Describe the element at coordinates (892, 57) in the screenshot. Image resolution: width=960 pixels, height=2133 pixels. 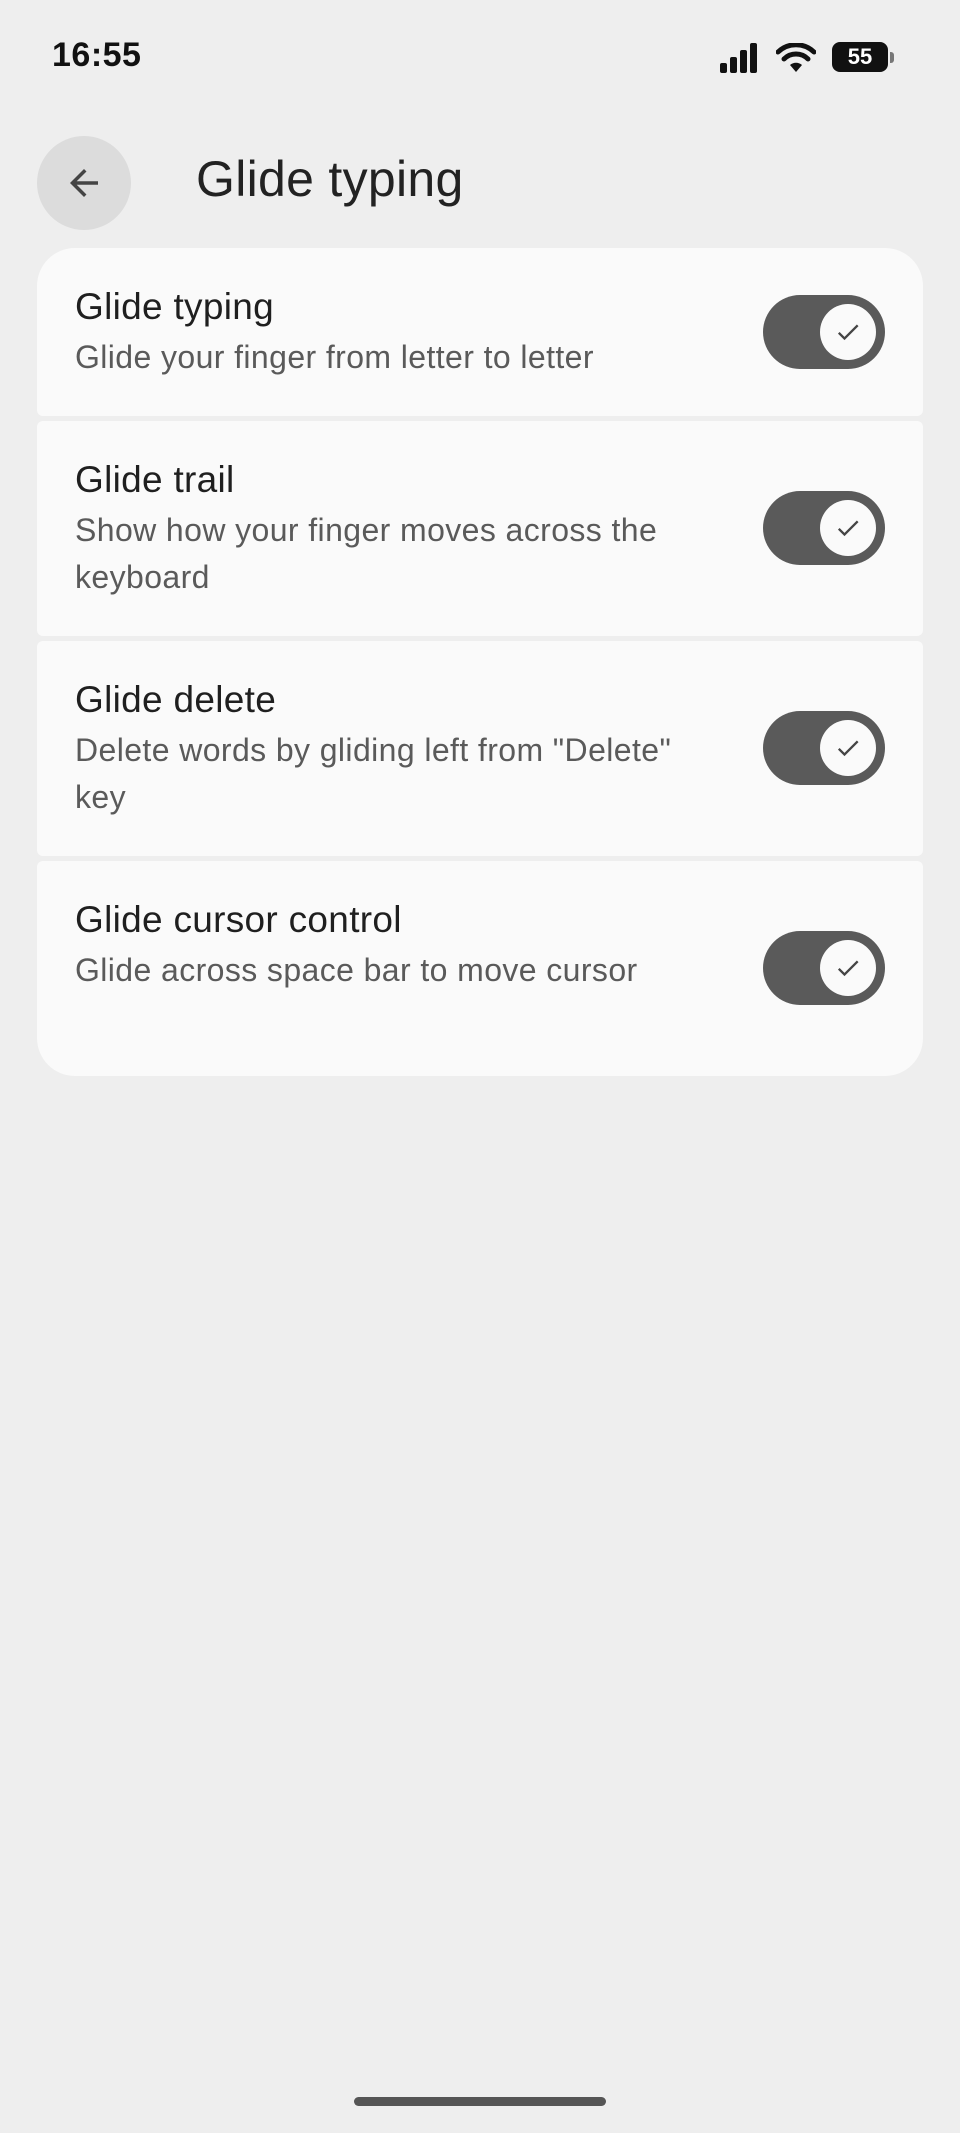
I see `battery-cap` at that location.